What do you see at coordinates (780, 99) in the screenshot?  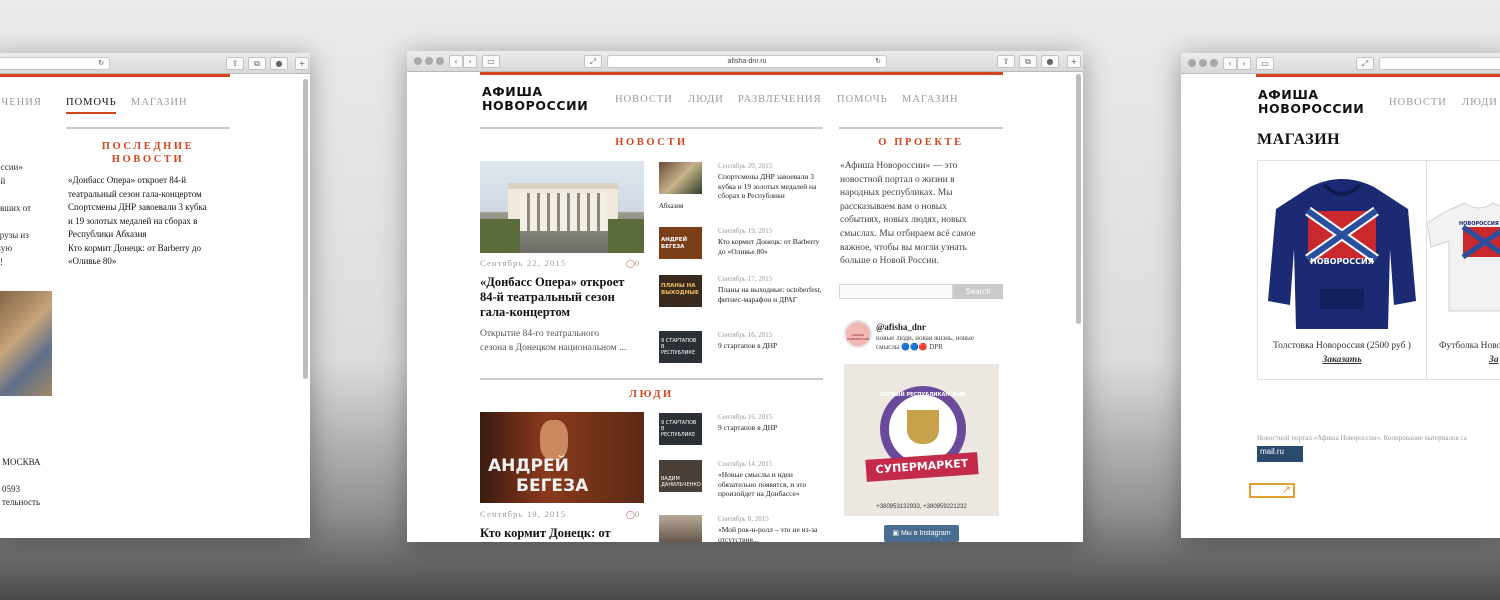 I see `nav-entertainment: РАЗВЛЕЧЕНИЯ` at bounding box center [780, 99].